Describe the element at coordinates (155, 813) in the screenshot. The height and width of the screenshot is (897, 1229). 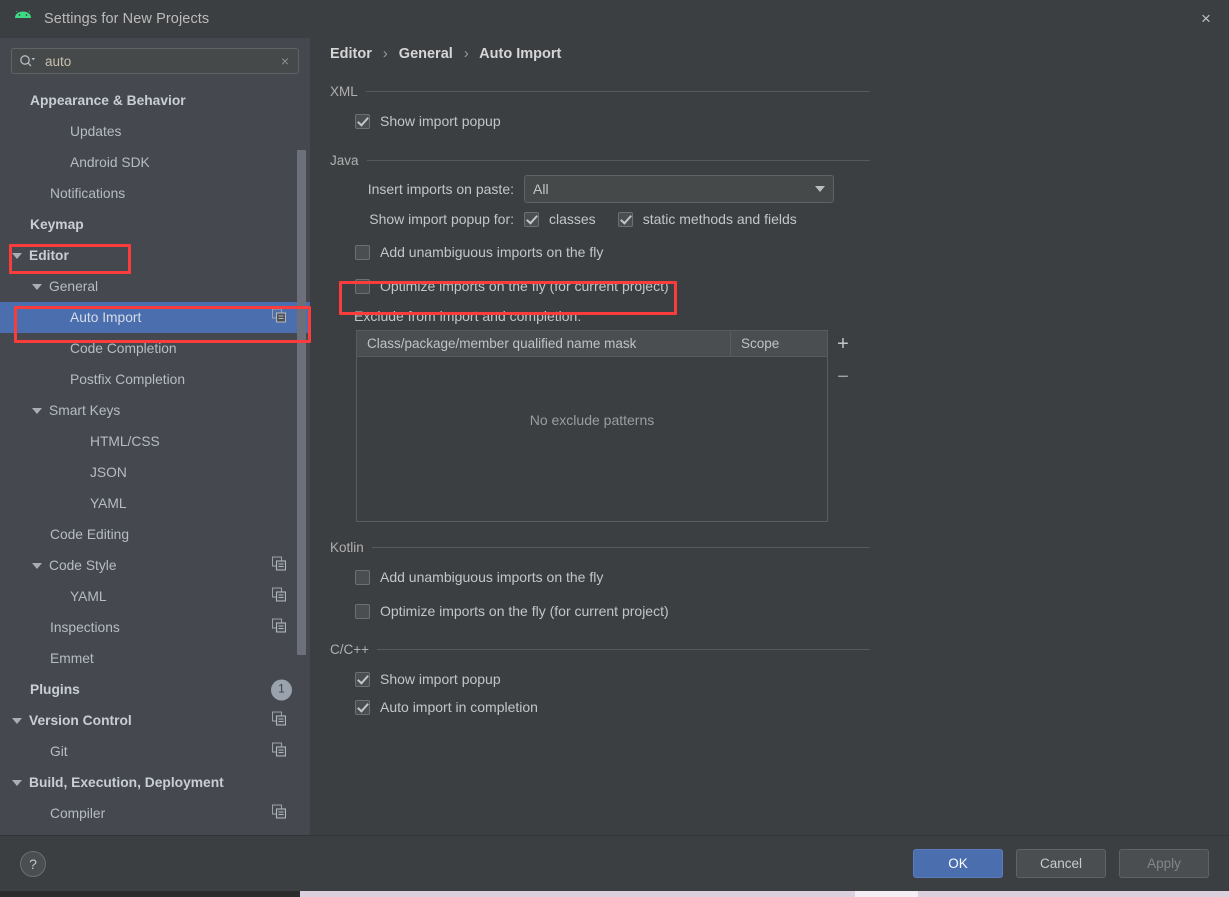
I see `sidebar-item-compiler: Compiler` at that location.